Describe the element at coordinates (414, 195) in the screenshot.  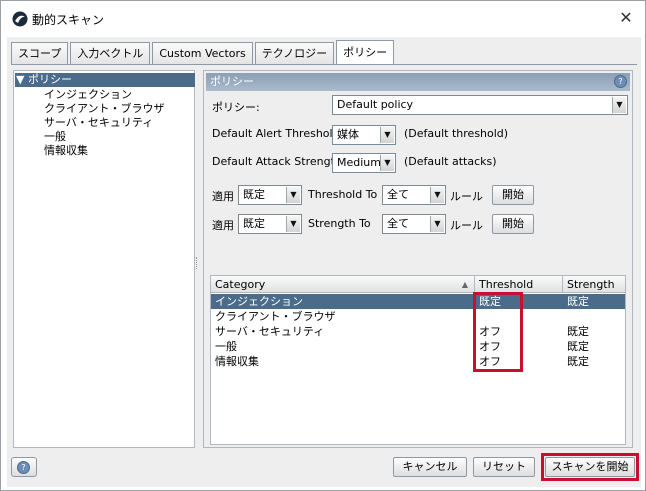
I see `threshold-scope-select: 全て ▼` at that location.